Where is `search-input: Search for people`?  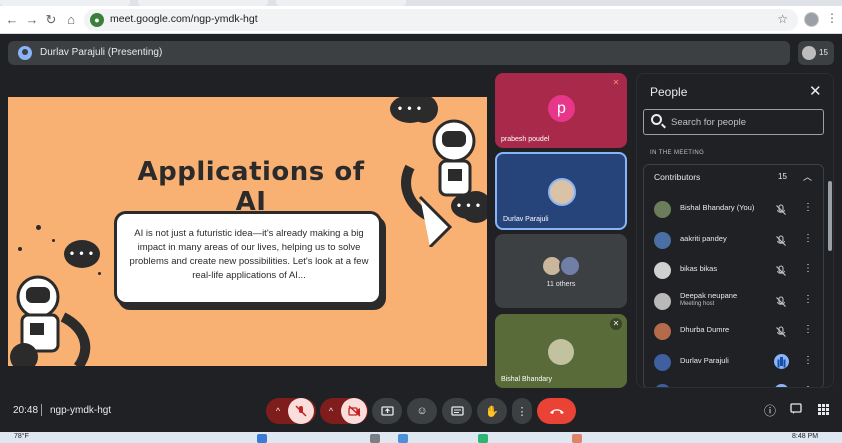 search-input: Search for people is located at coordinates (733, 122).